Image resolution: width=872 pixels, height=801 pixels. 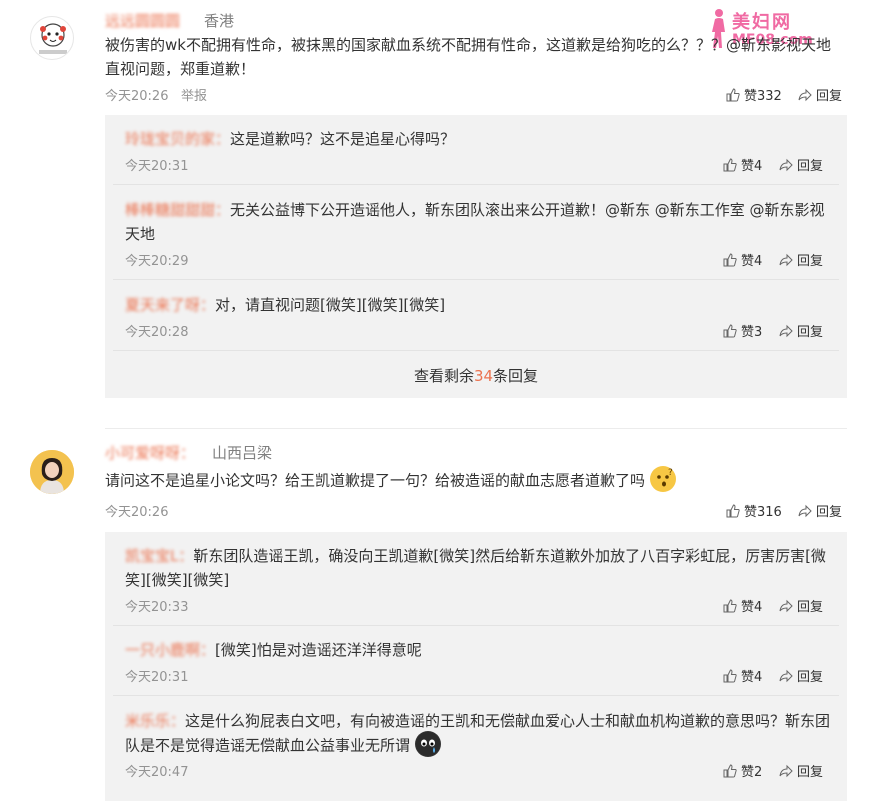 What do you see at coordinates (159, 556) in the screenshot?
I see `reply-username: 凯宝宝L：` at bounding box center [159, 556].